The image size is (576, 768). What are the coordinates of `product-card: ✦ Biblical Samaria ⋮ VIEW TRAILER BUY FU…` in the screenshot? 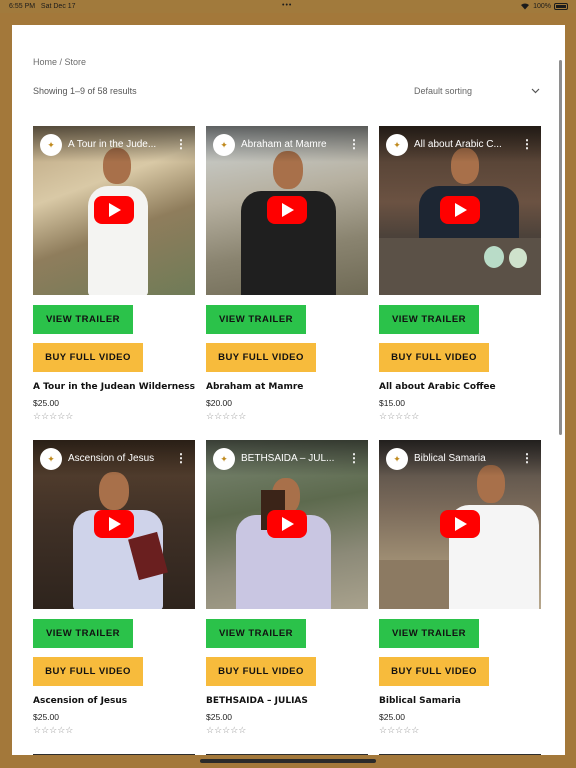 It's located at (460, 588).